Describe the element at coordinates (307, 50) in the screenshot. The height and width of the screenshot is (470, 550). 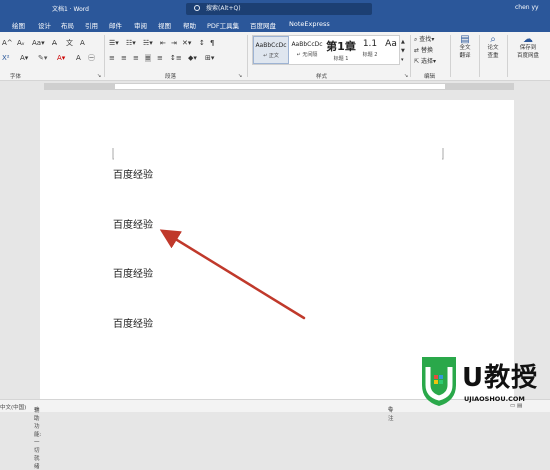
I see `style-no-spacing: AaBbCcDc ↵ 无间隔` at that location.